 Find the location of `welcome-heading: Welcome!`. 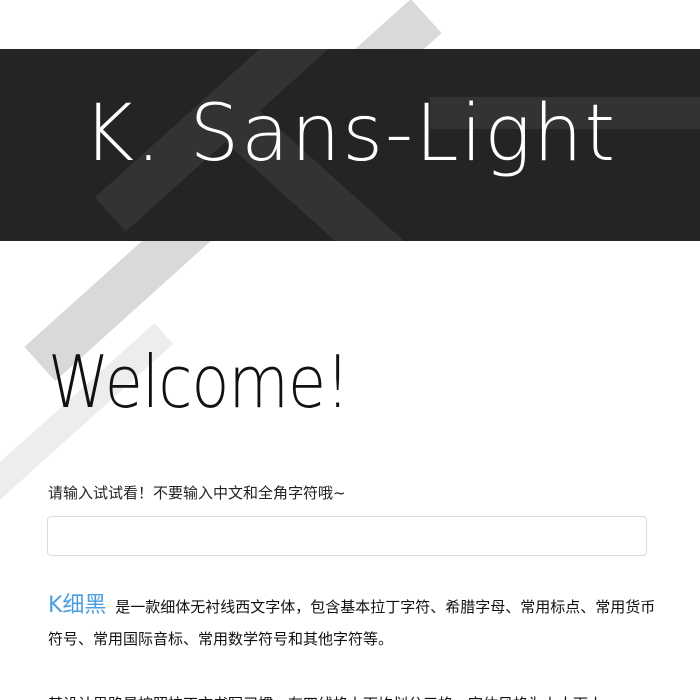

welcome-heading: Welcome! is located at coordinates (199, 382).